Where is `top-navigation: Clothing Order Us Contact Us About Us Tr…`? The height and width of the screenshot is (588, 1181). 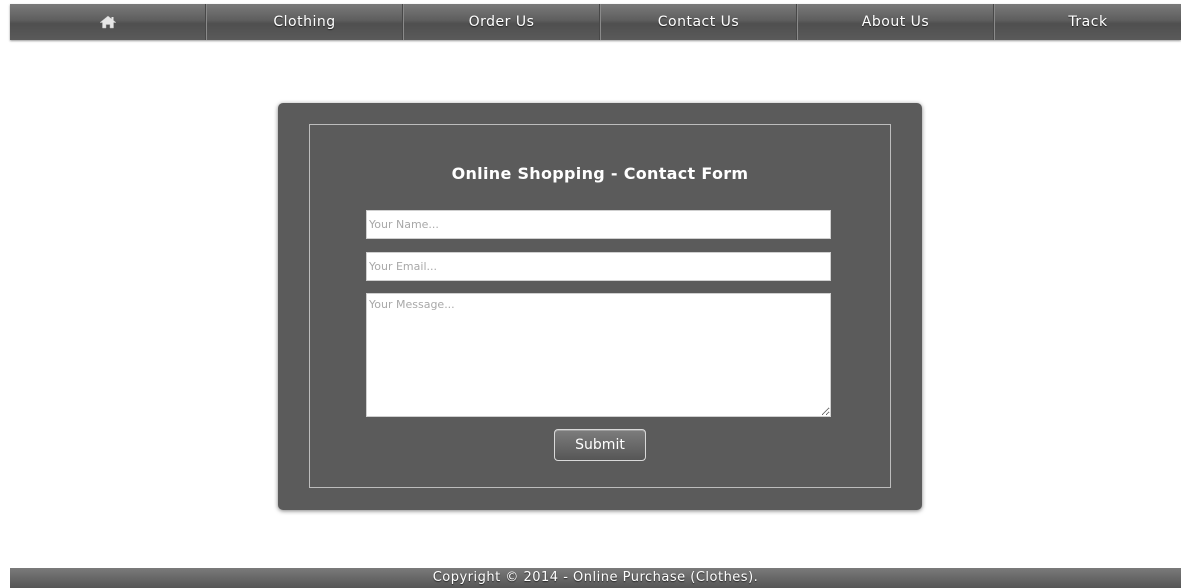
top-navigation: Clothing Order Us Contact Us About Us Tr… is located at coordinates (595, 22).